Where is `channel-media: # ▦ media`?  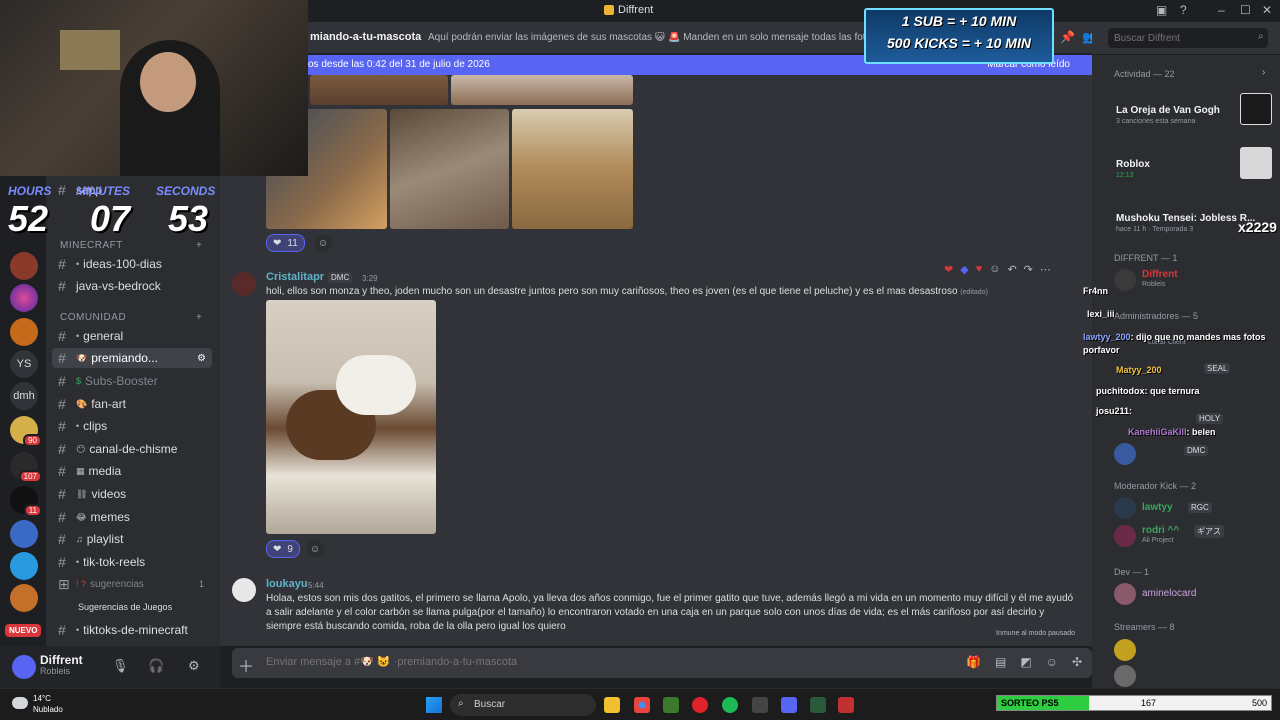 channel-media: # ▦ media is located at coordinates (132, 471).